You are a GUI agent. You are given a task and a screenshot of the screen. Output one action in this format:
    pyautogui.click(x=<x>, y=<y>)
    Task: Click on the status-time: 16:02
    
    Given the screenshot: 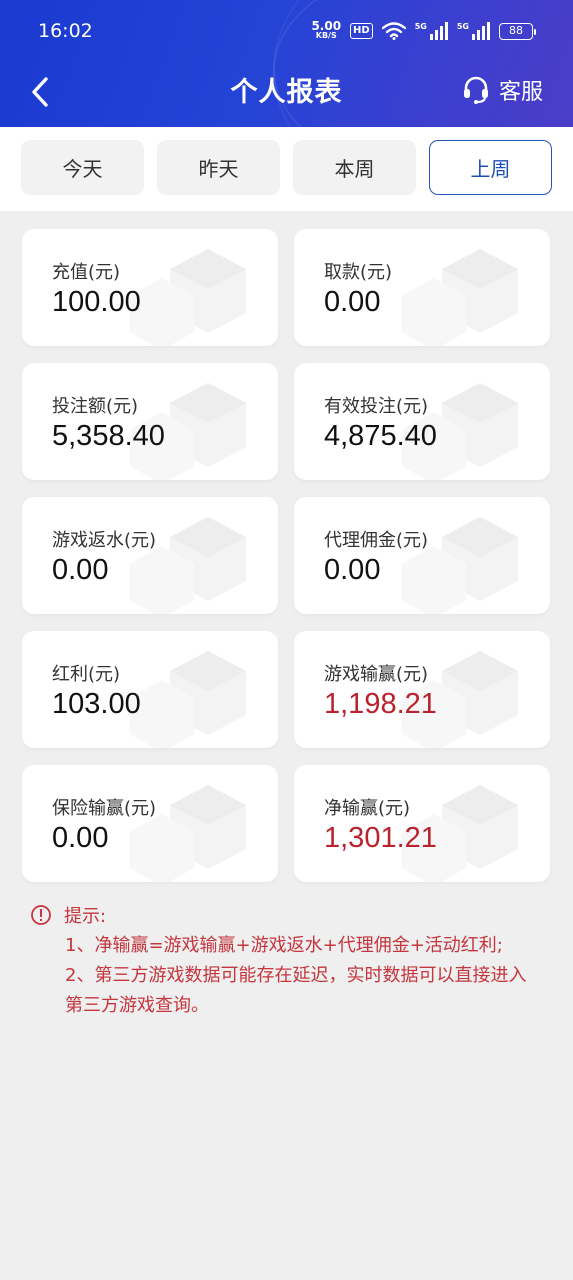 What is the action you would take?
    pyautogui.click(x=65, y=31)
    